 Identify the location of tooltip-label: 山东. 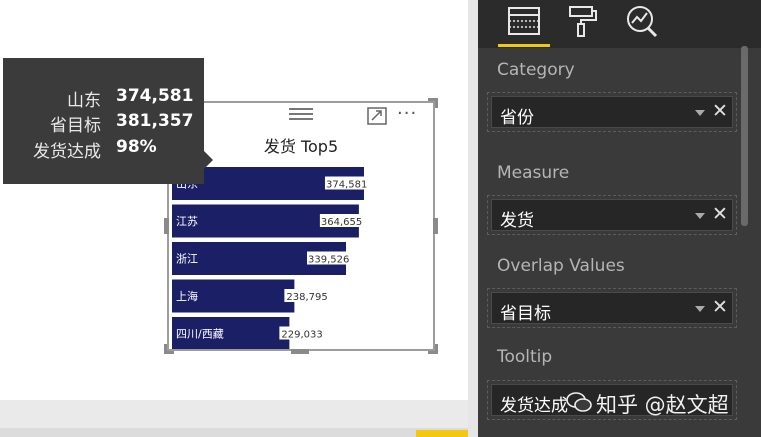
(84, 101).